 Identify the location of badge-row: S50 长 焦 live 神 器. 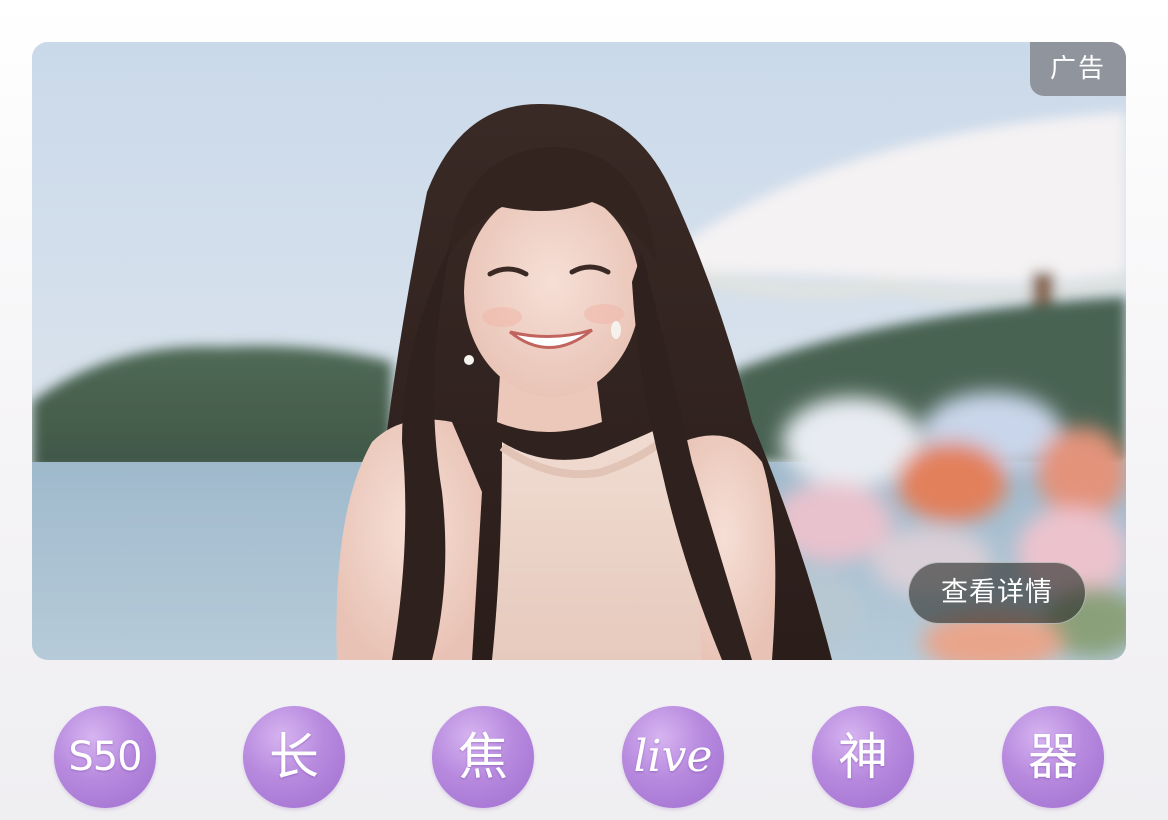
(584, 760).